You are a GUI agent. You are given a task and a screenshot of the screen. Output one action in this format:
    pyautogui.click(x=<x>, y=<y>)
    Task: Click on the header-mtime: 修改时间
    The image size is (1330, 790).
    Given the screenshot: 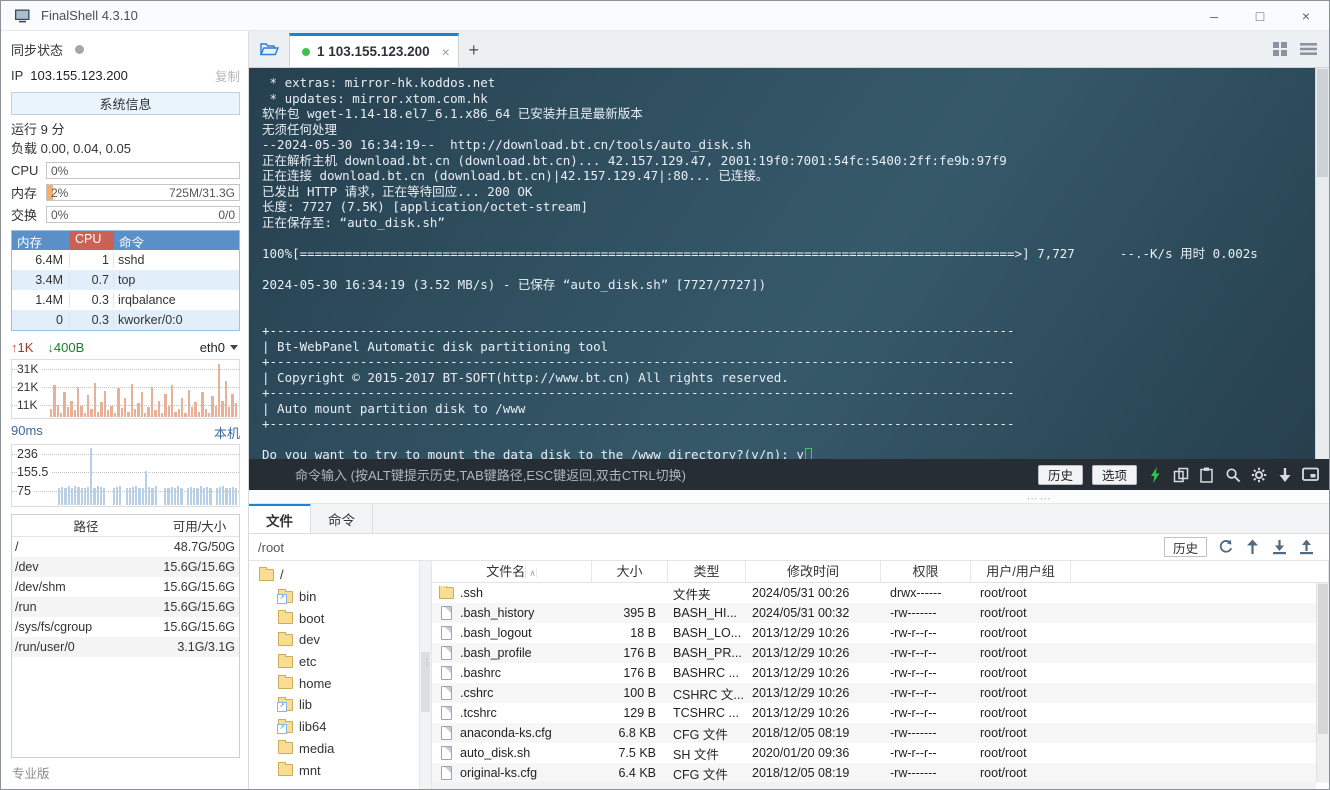 What is the action you would take?
    pyautogui.click(x=813, y=572)
    